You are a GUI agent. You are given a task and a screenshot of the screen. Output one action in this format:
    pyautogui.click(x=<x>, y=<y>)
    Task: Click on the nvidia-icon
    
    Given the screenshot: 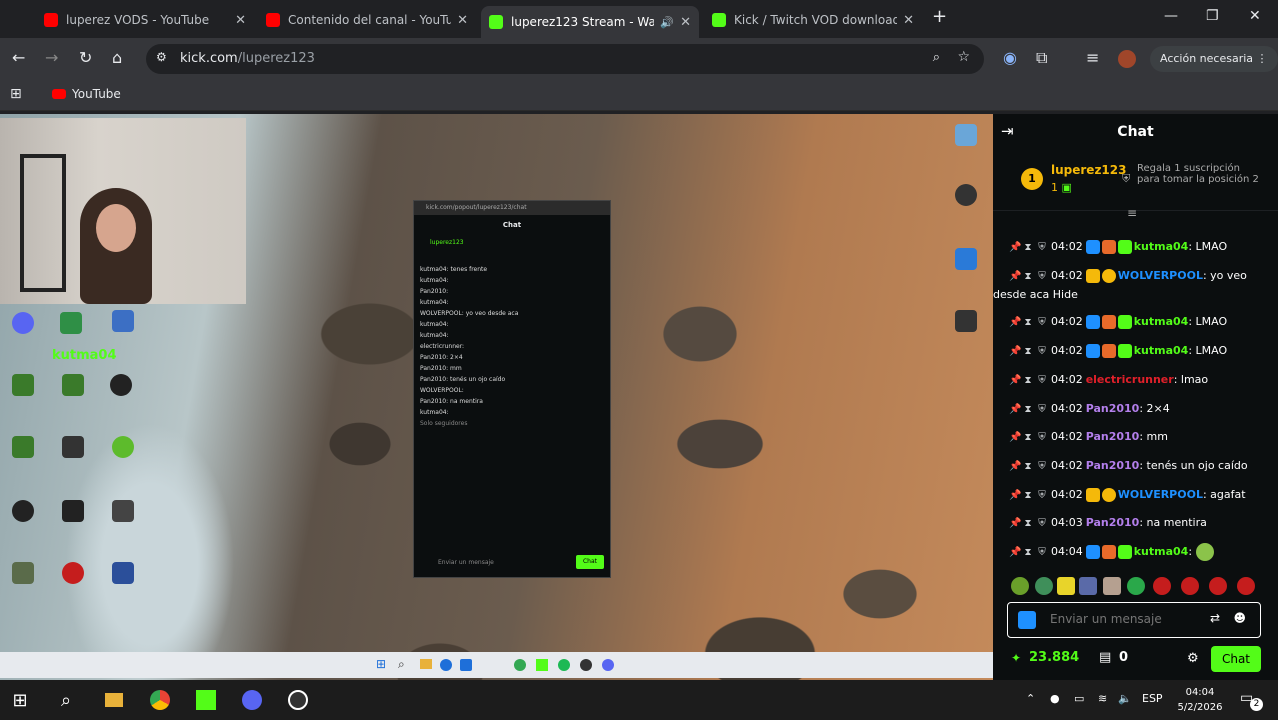 What is the action you would take?
    pyautogui.click(x=23, y=385)
    